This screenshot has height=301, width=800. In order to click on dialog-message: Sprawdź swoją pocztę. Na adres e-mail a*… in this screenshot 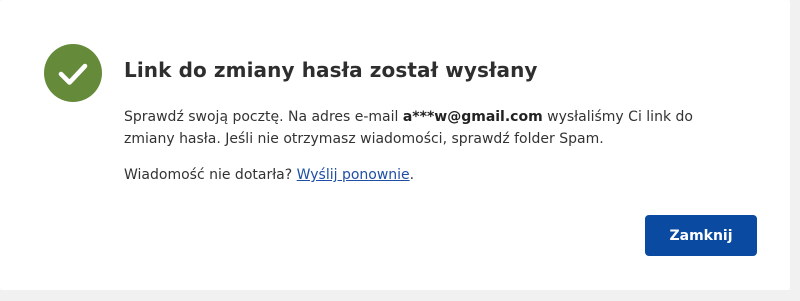, I will do `click(434, 128)`.